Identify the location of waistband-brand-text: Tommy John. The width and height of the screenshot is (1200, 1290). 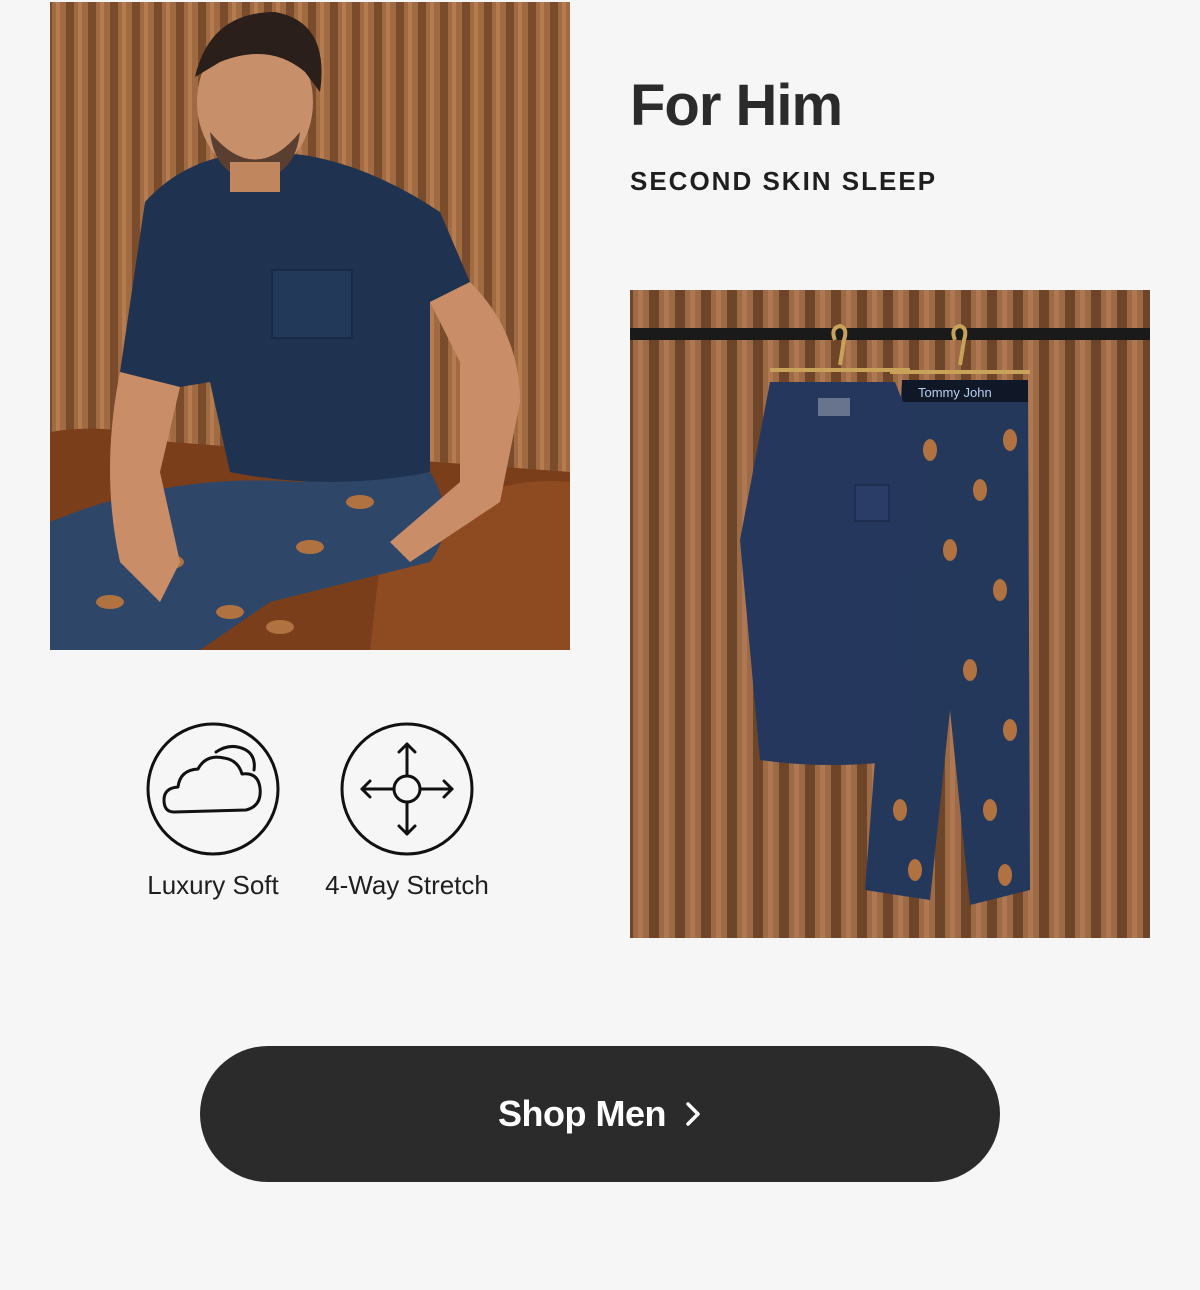
(955, 392).